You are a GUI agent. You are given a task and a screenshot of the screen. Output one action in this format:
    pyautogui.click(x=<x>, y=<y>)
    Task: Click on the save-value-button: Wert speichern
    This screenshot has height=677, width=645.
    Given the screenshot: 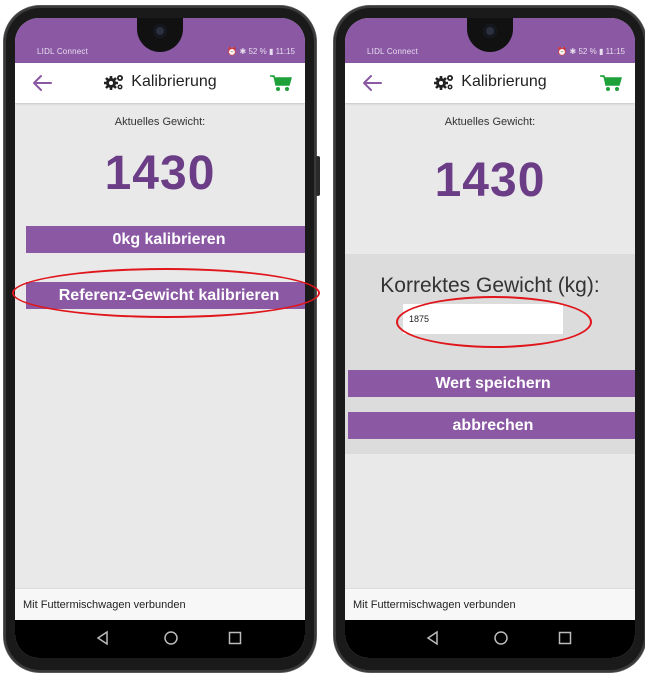 What is the action you would take?
    pyautogui.click(x=491, y=383)
    